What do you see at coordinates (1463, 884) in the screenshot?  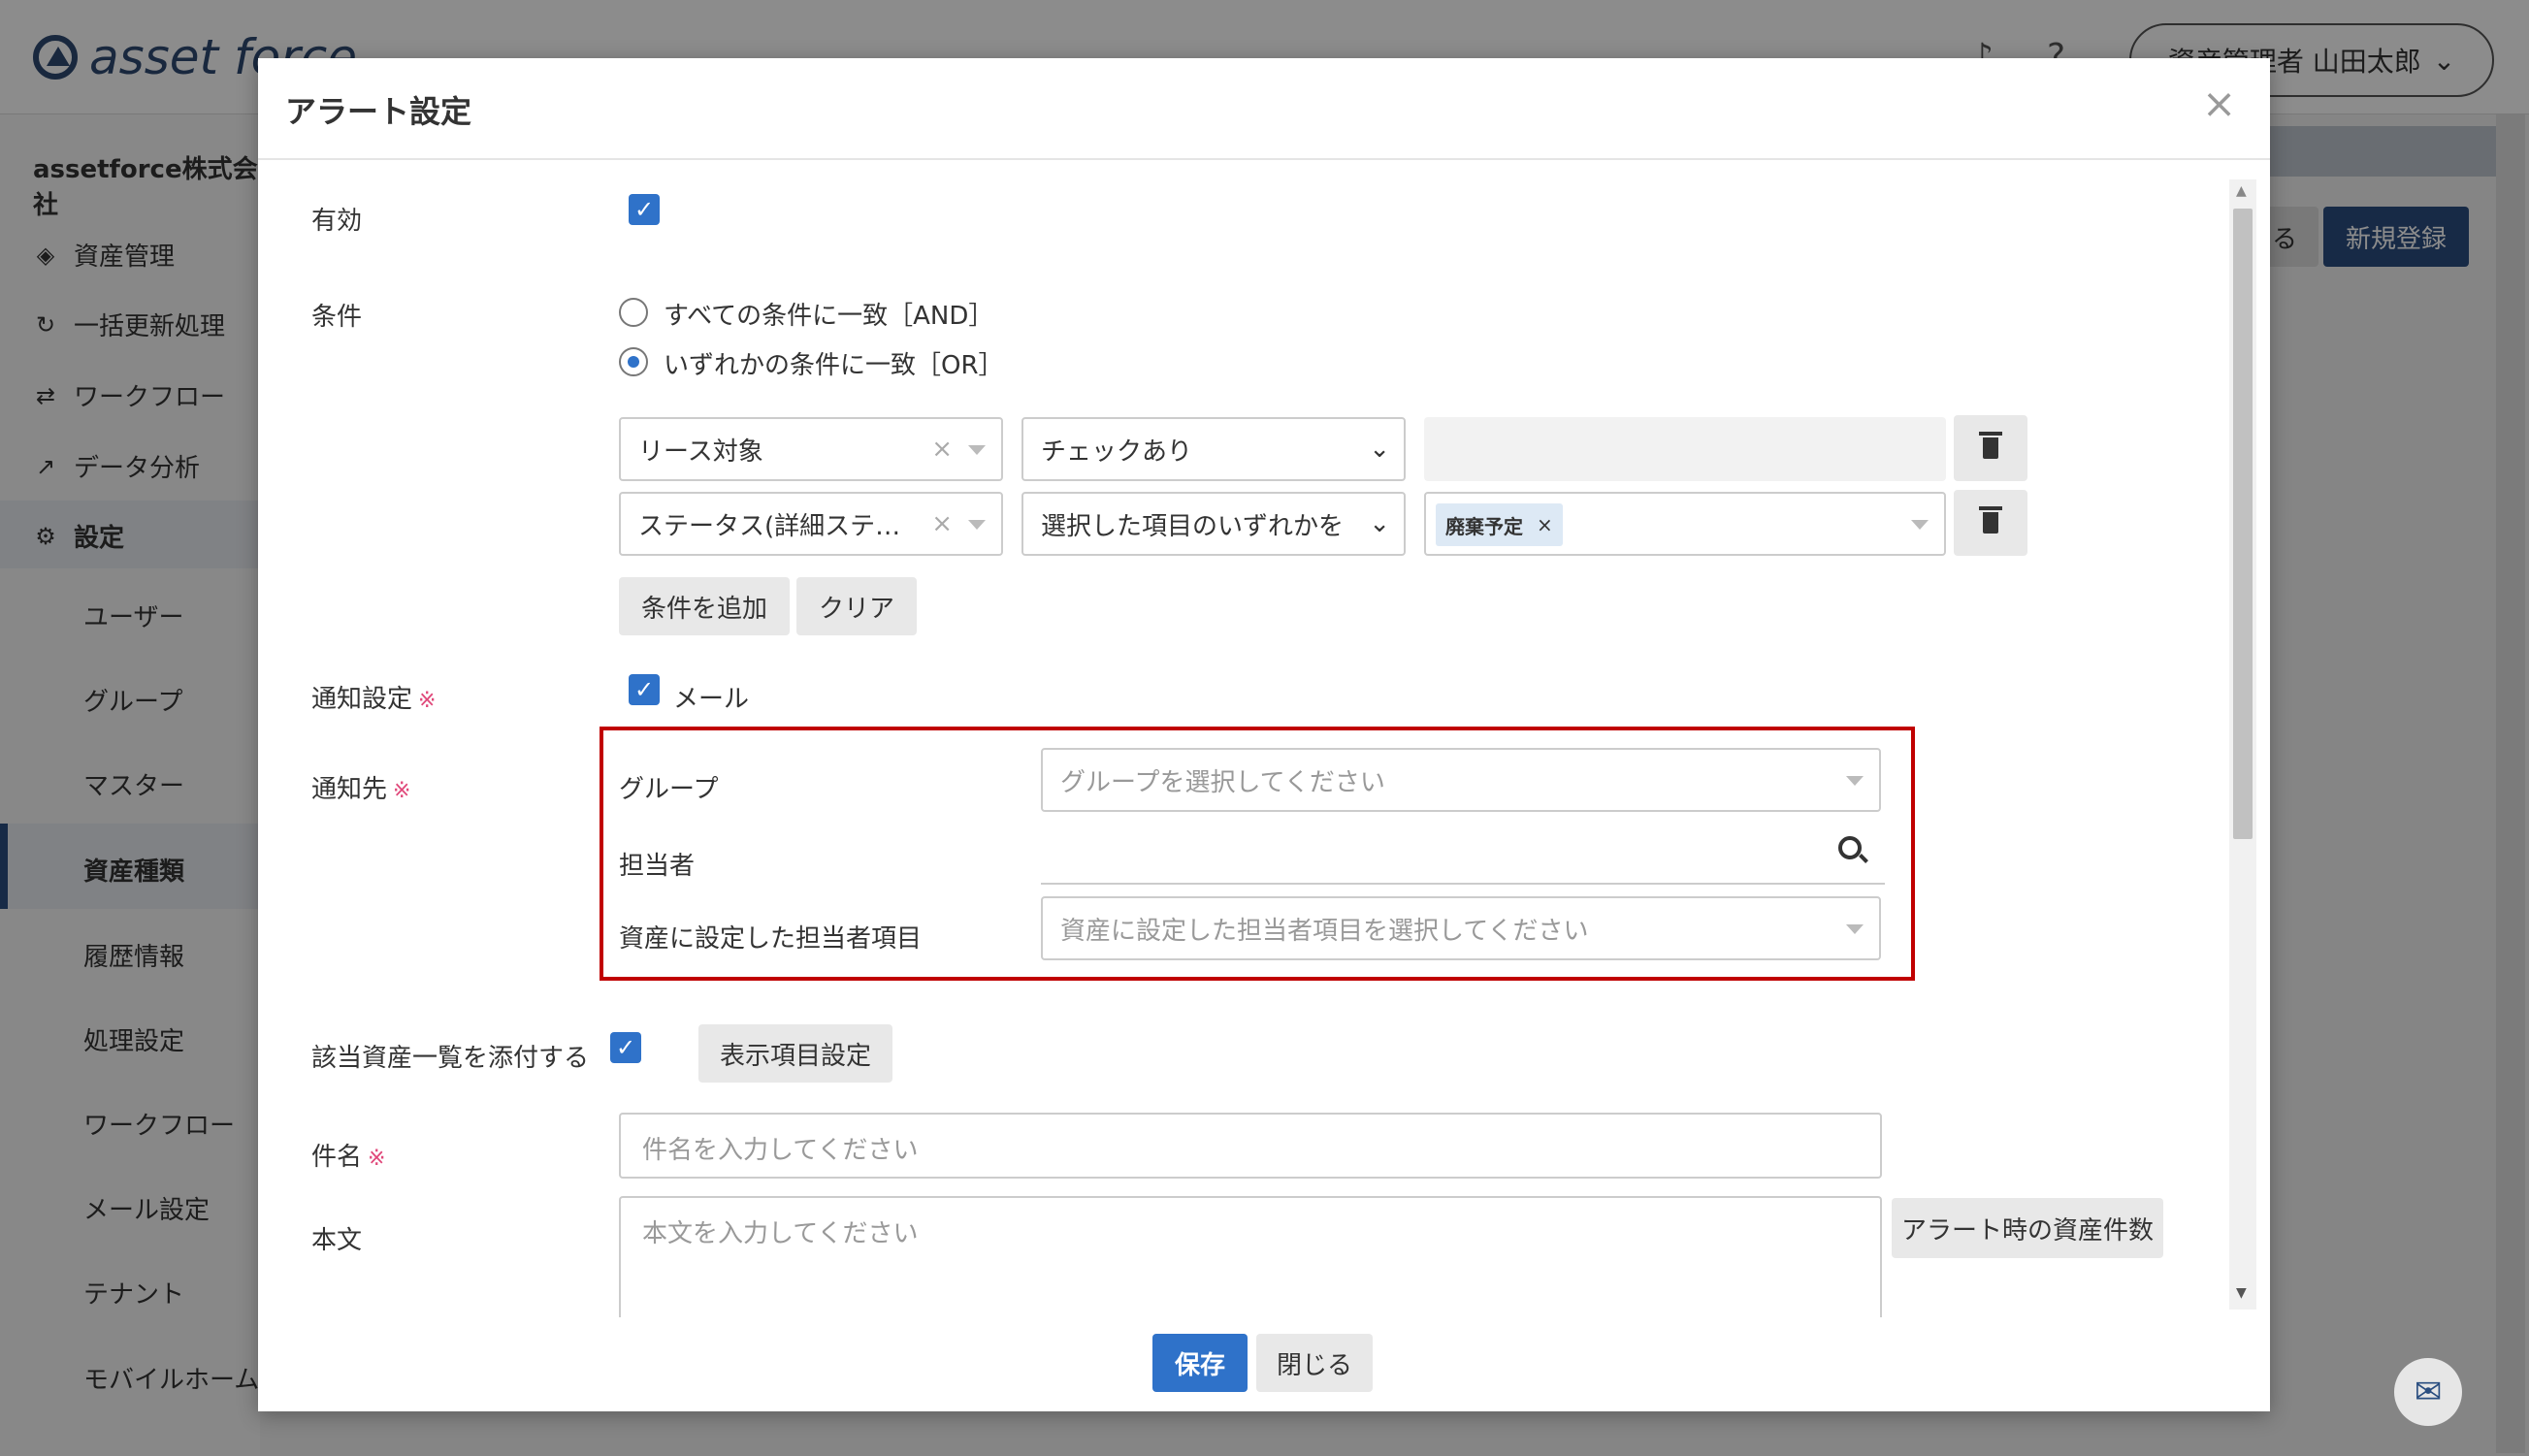 I see `person-input-underline` at bounding box center [1463, 884].